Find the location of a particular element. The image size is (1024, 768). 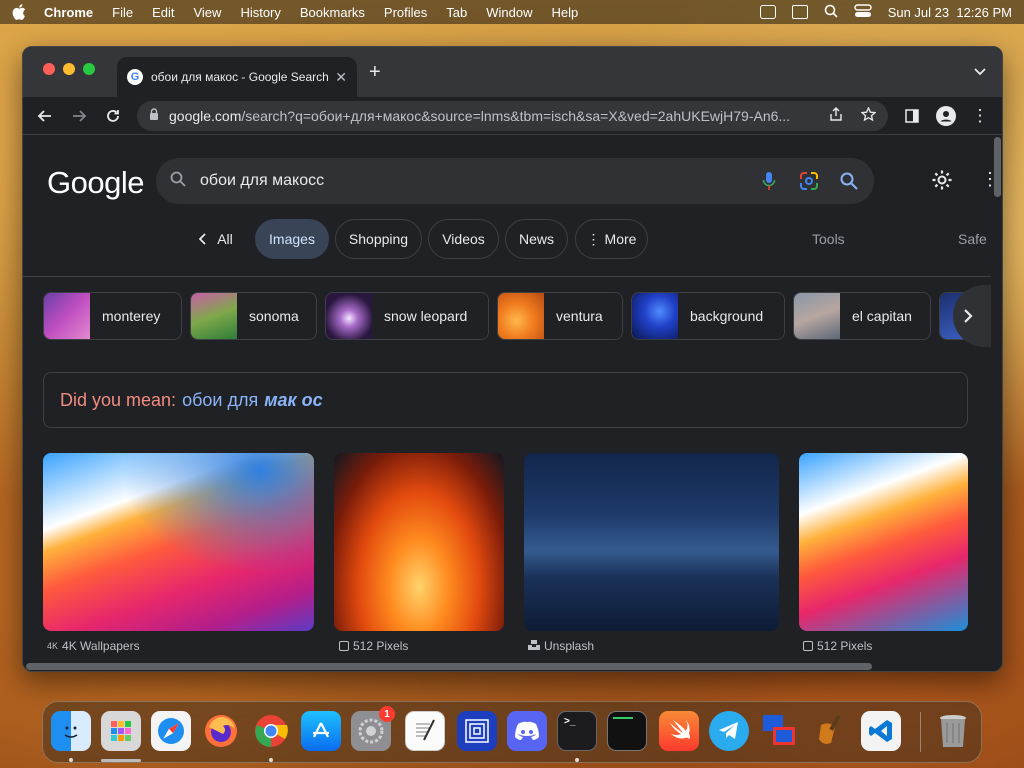

did-you-mean-corrected: мак ос is located at coordinates (293, 399).